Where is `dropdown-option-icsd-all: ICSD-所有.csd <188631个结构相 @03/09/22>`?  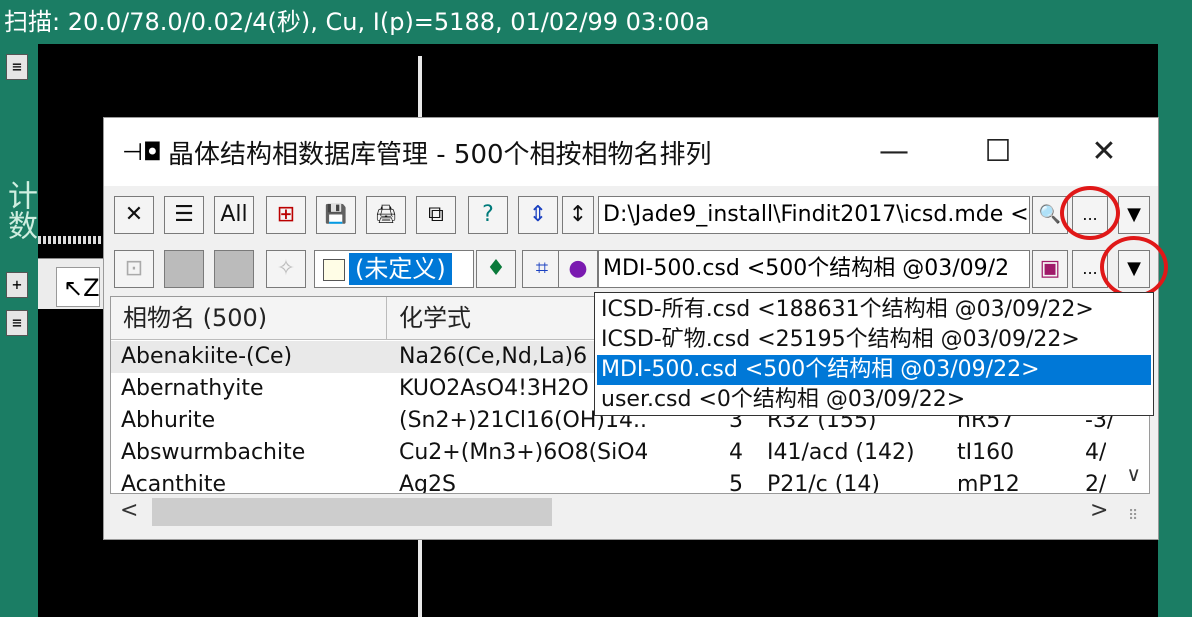
dropdown-option-icsd-all: ICSD-所有.csd <188631个结构相 @03/09/22> is located at coordinates (874, 310).